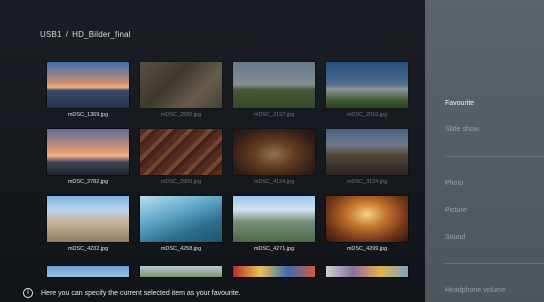  Describe the element at coordinates (475, 290) in the screenshot. I see `menu-item-headphone-volume: Headphone volume` at that location.